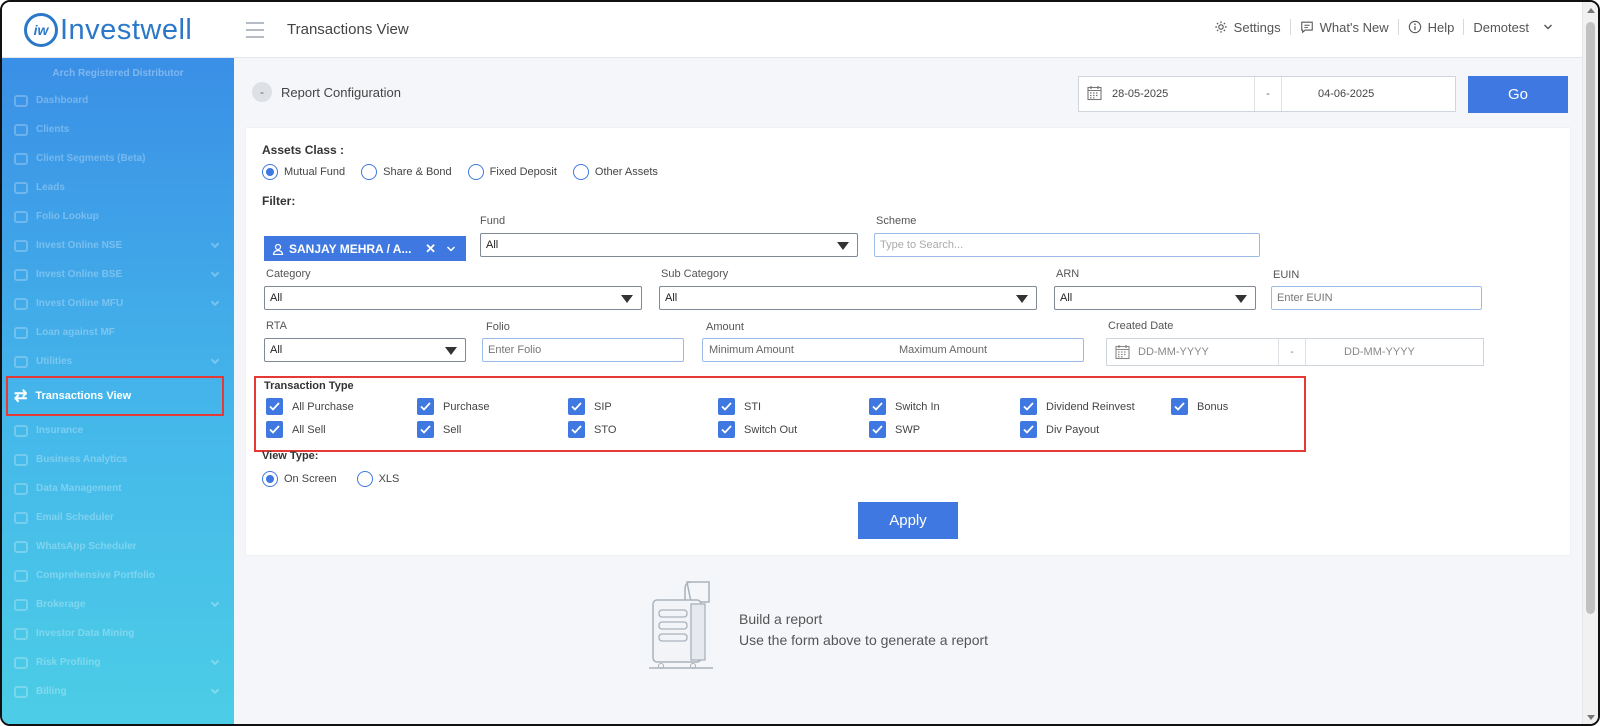 The height and width of the screenshot is (726, 1600). What do you see at coordinates (988, 350) in the screenshot?
I see `amount-max-input: Maximum Amount` at bounding box center [988, 350].